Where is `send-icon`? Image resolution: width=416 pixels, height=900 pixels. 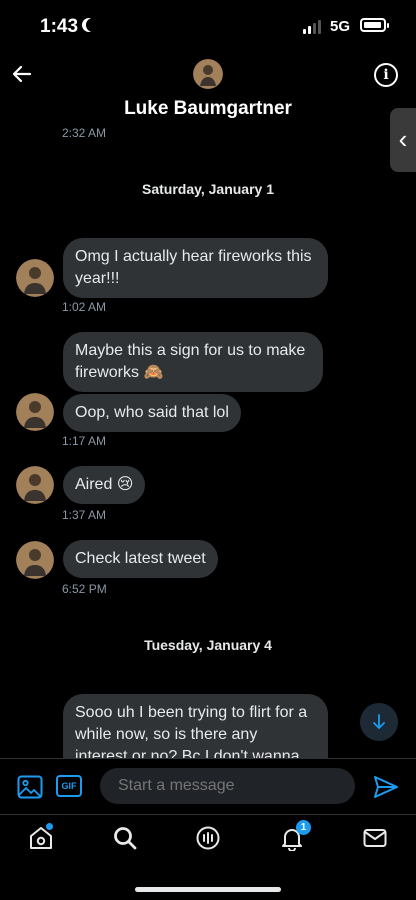
send-icon is located at coordinates (386, 787).